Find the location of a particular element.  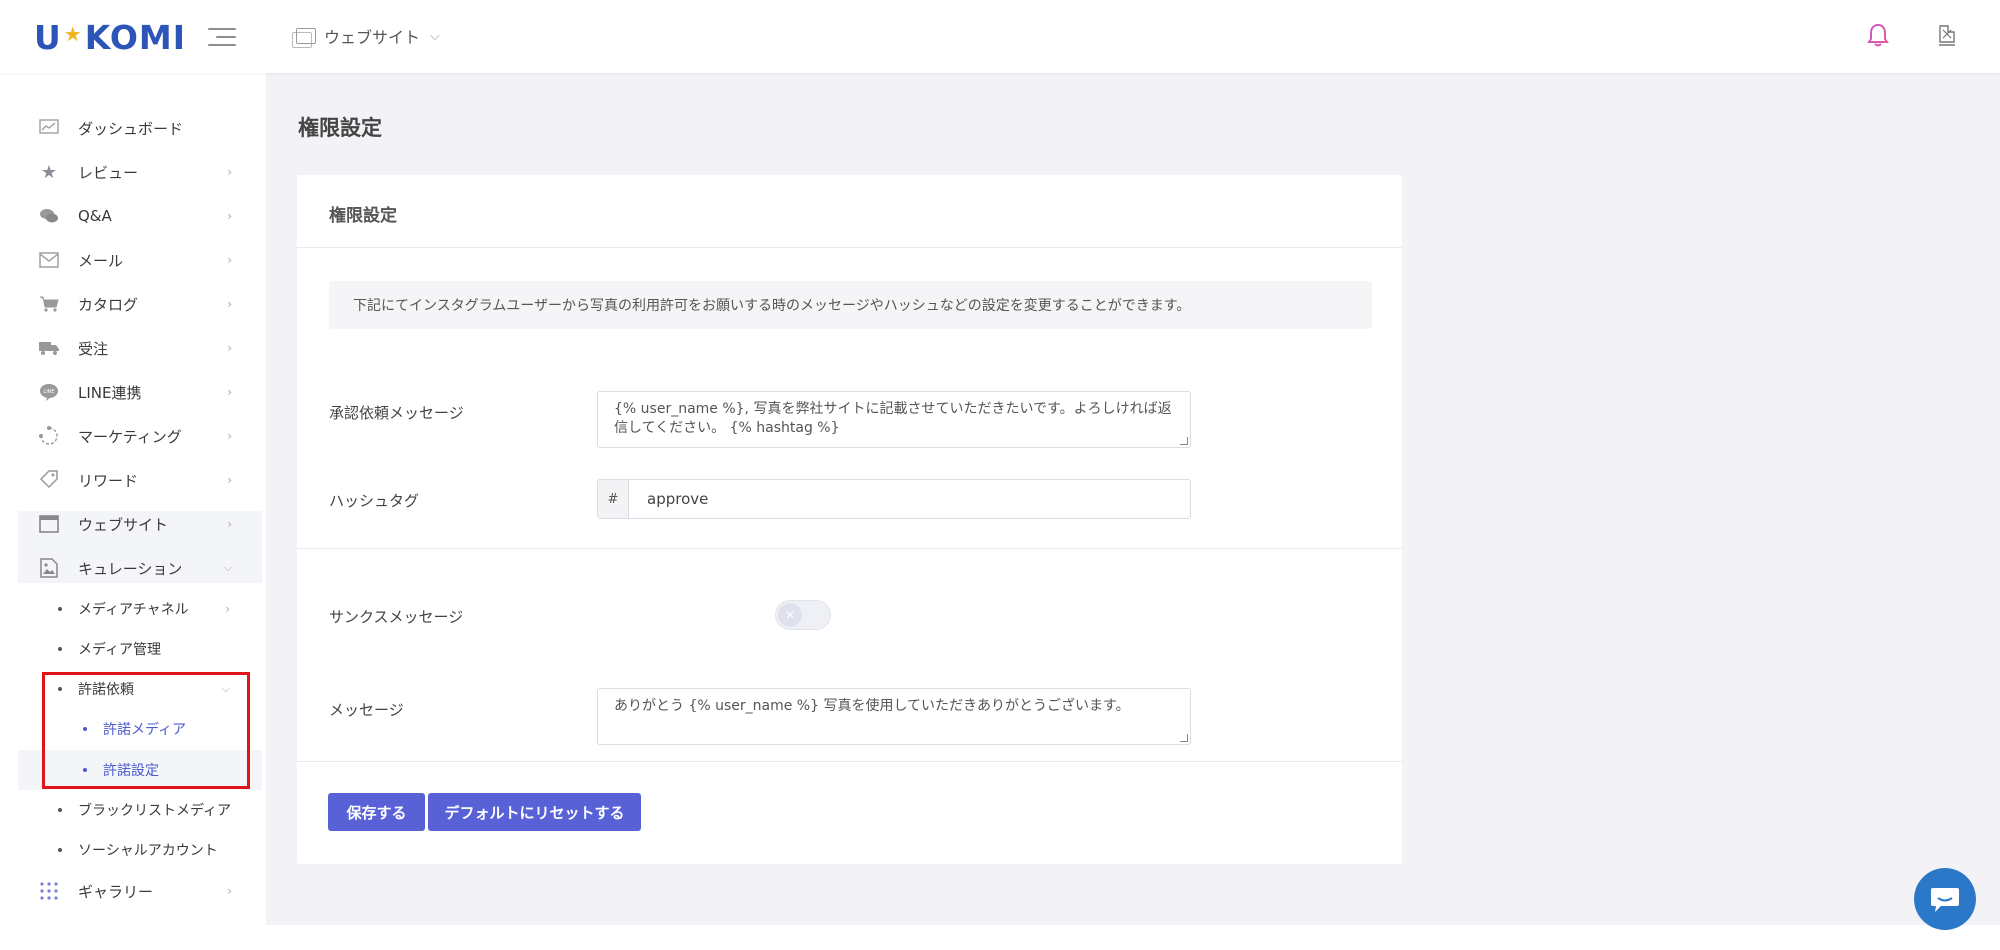

cart-icon is located at coordinates (49, 304).